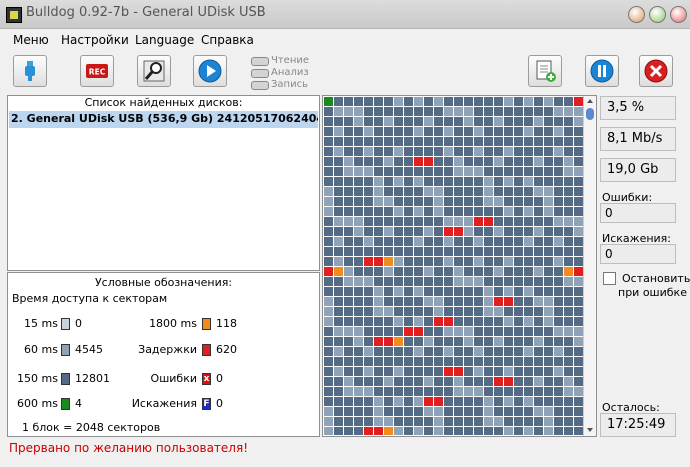  Describe the element at coordinates (210, 71) in the screenshot. I see `start-button` at that location.